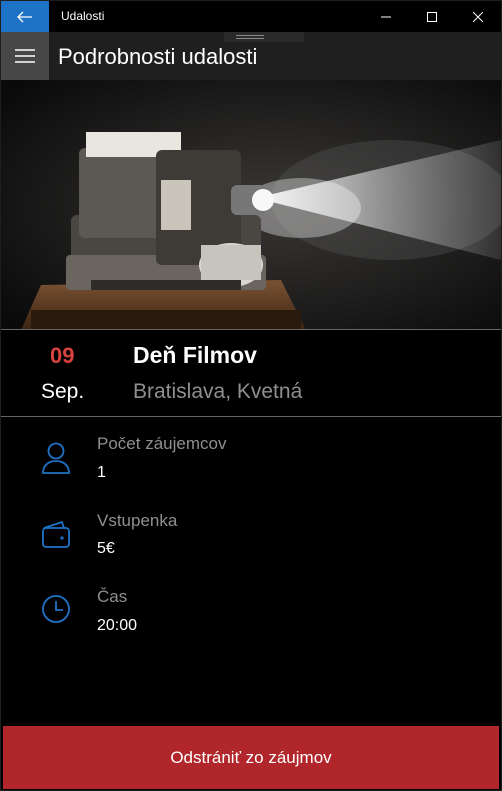 This screenshot has width=502, height=791. What do you see at coordinates (117, 625) in the screenshot?
I see `time-value: 20:00` at bounding box center [117, 625].